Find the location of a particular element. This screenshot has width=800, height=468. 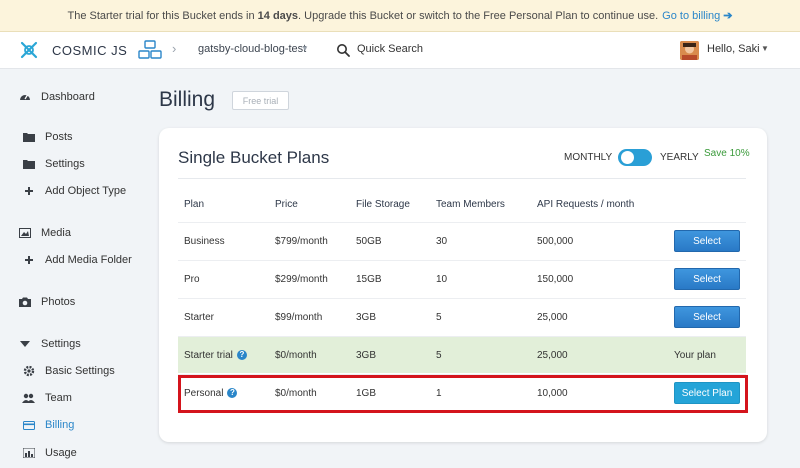

gear-icon is located at coordinates (28, 371).